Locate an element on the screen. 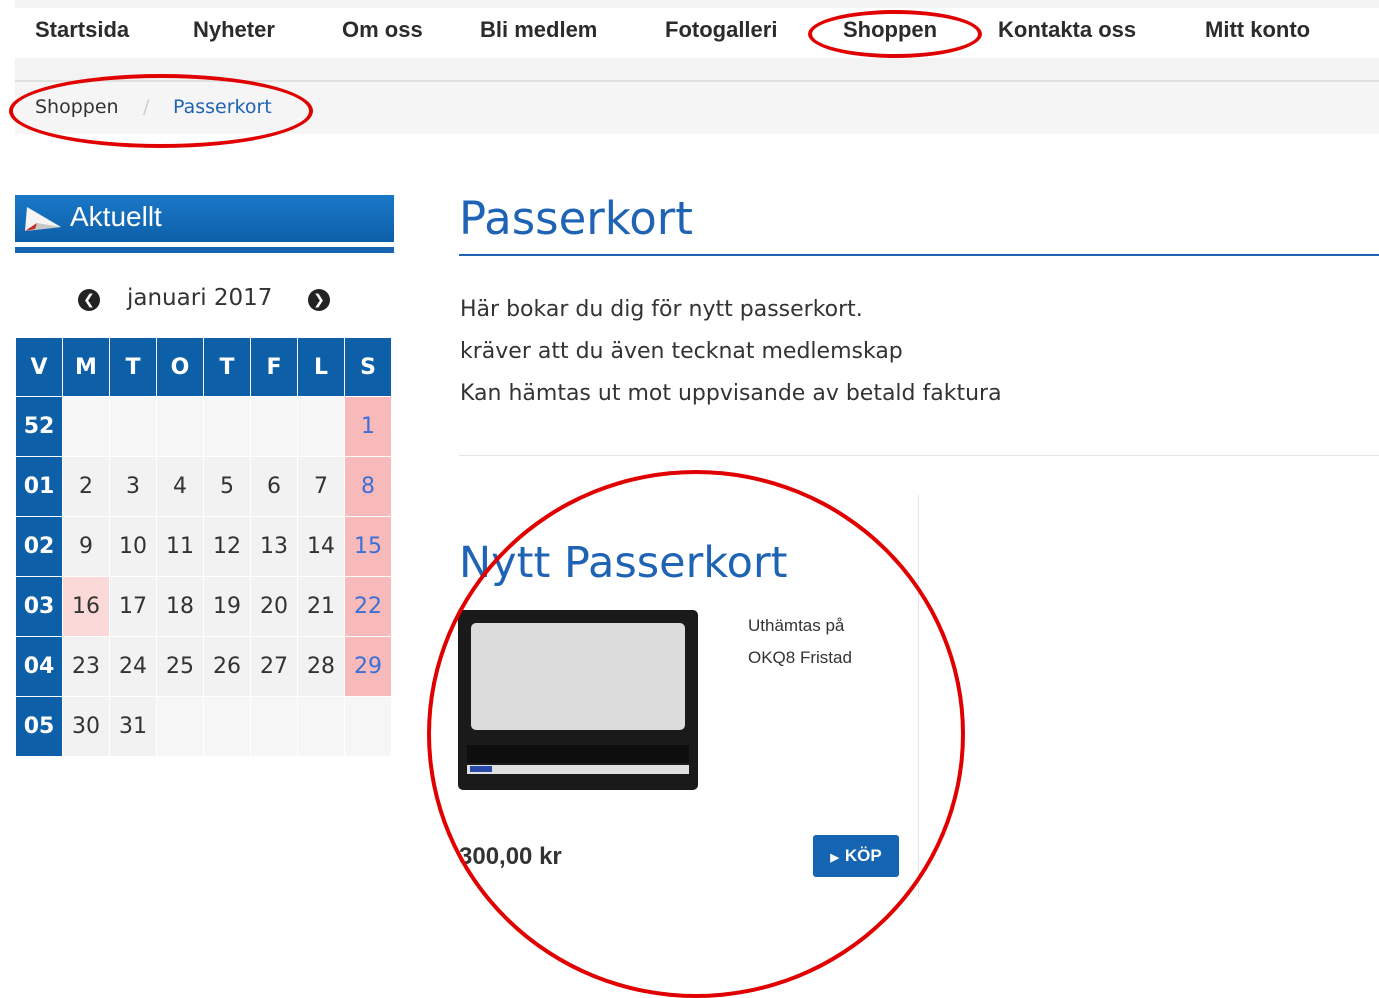 The height and width of the screenshot is (998, 1379). product-description: Uthämtas på is located at coordinates (796, 625).